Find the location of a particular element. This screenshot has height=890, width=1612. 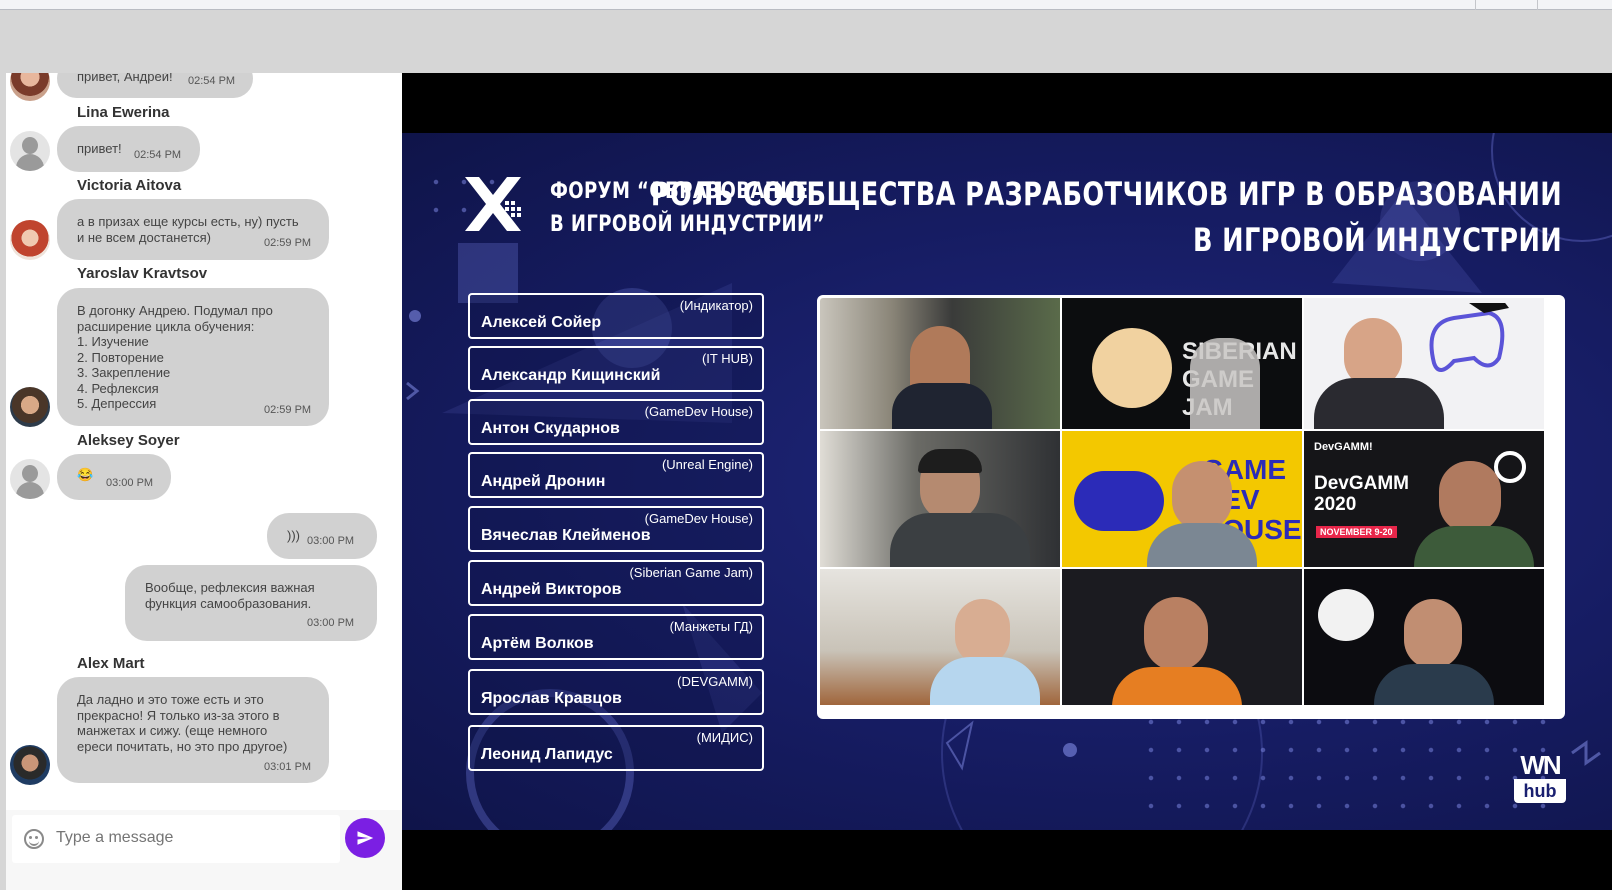

message-input-box is located at coordinates (176, 839).